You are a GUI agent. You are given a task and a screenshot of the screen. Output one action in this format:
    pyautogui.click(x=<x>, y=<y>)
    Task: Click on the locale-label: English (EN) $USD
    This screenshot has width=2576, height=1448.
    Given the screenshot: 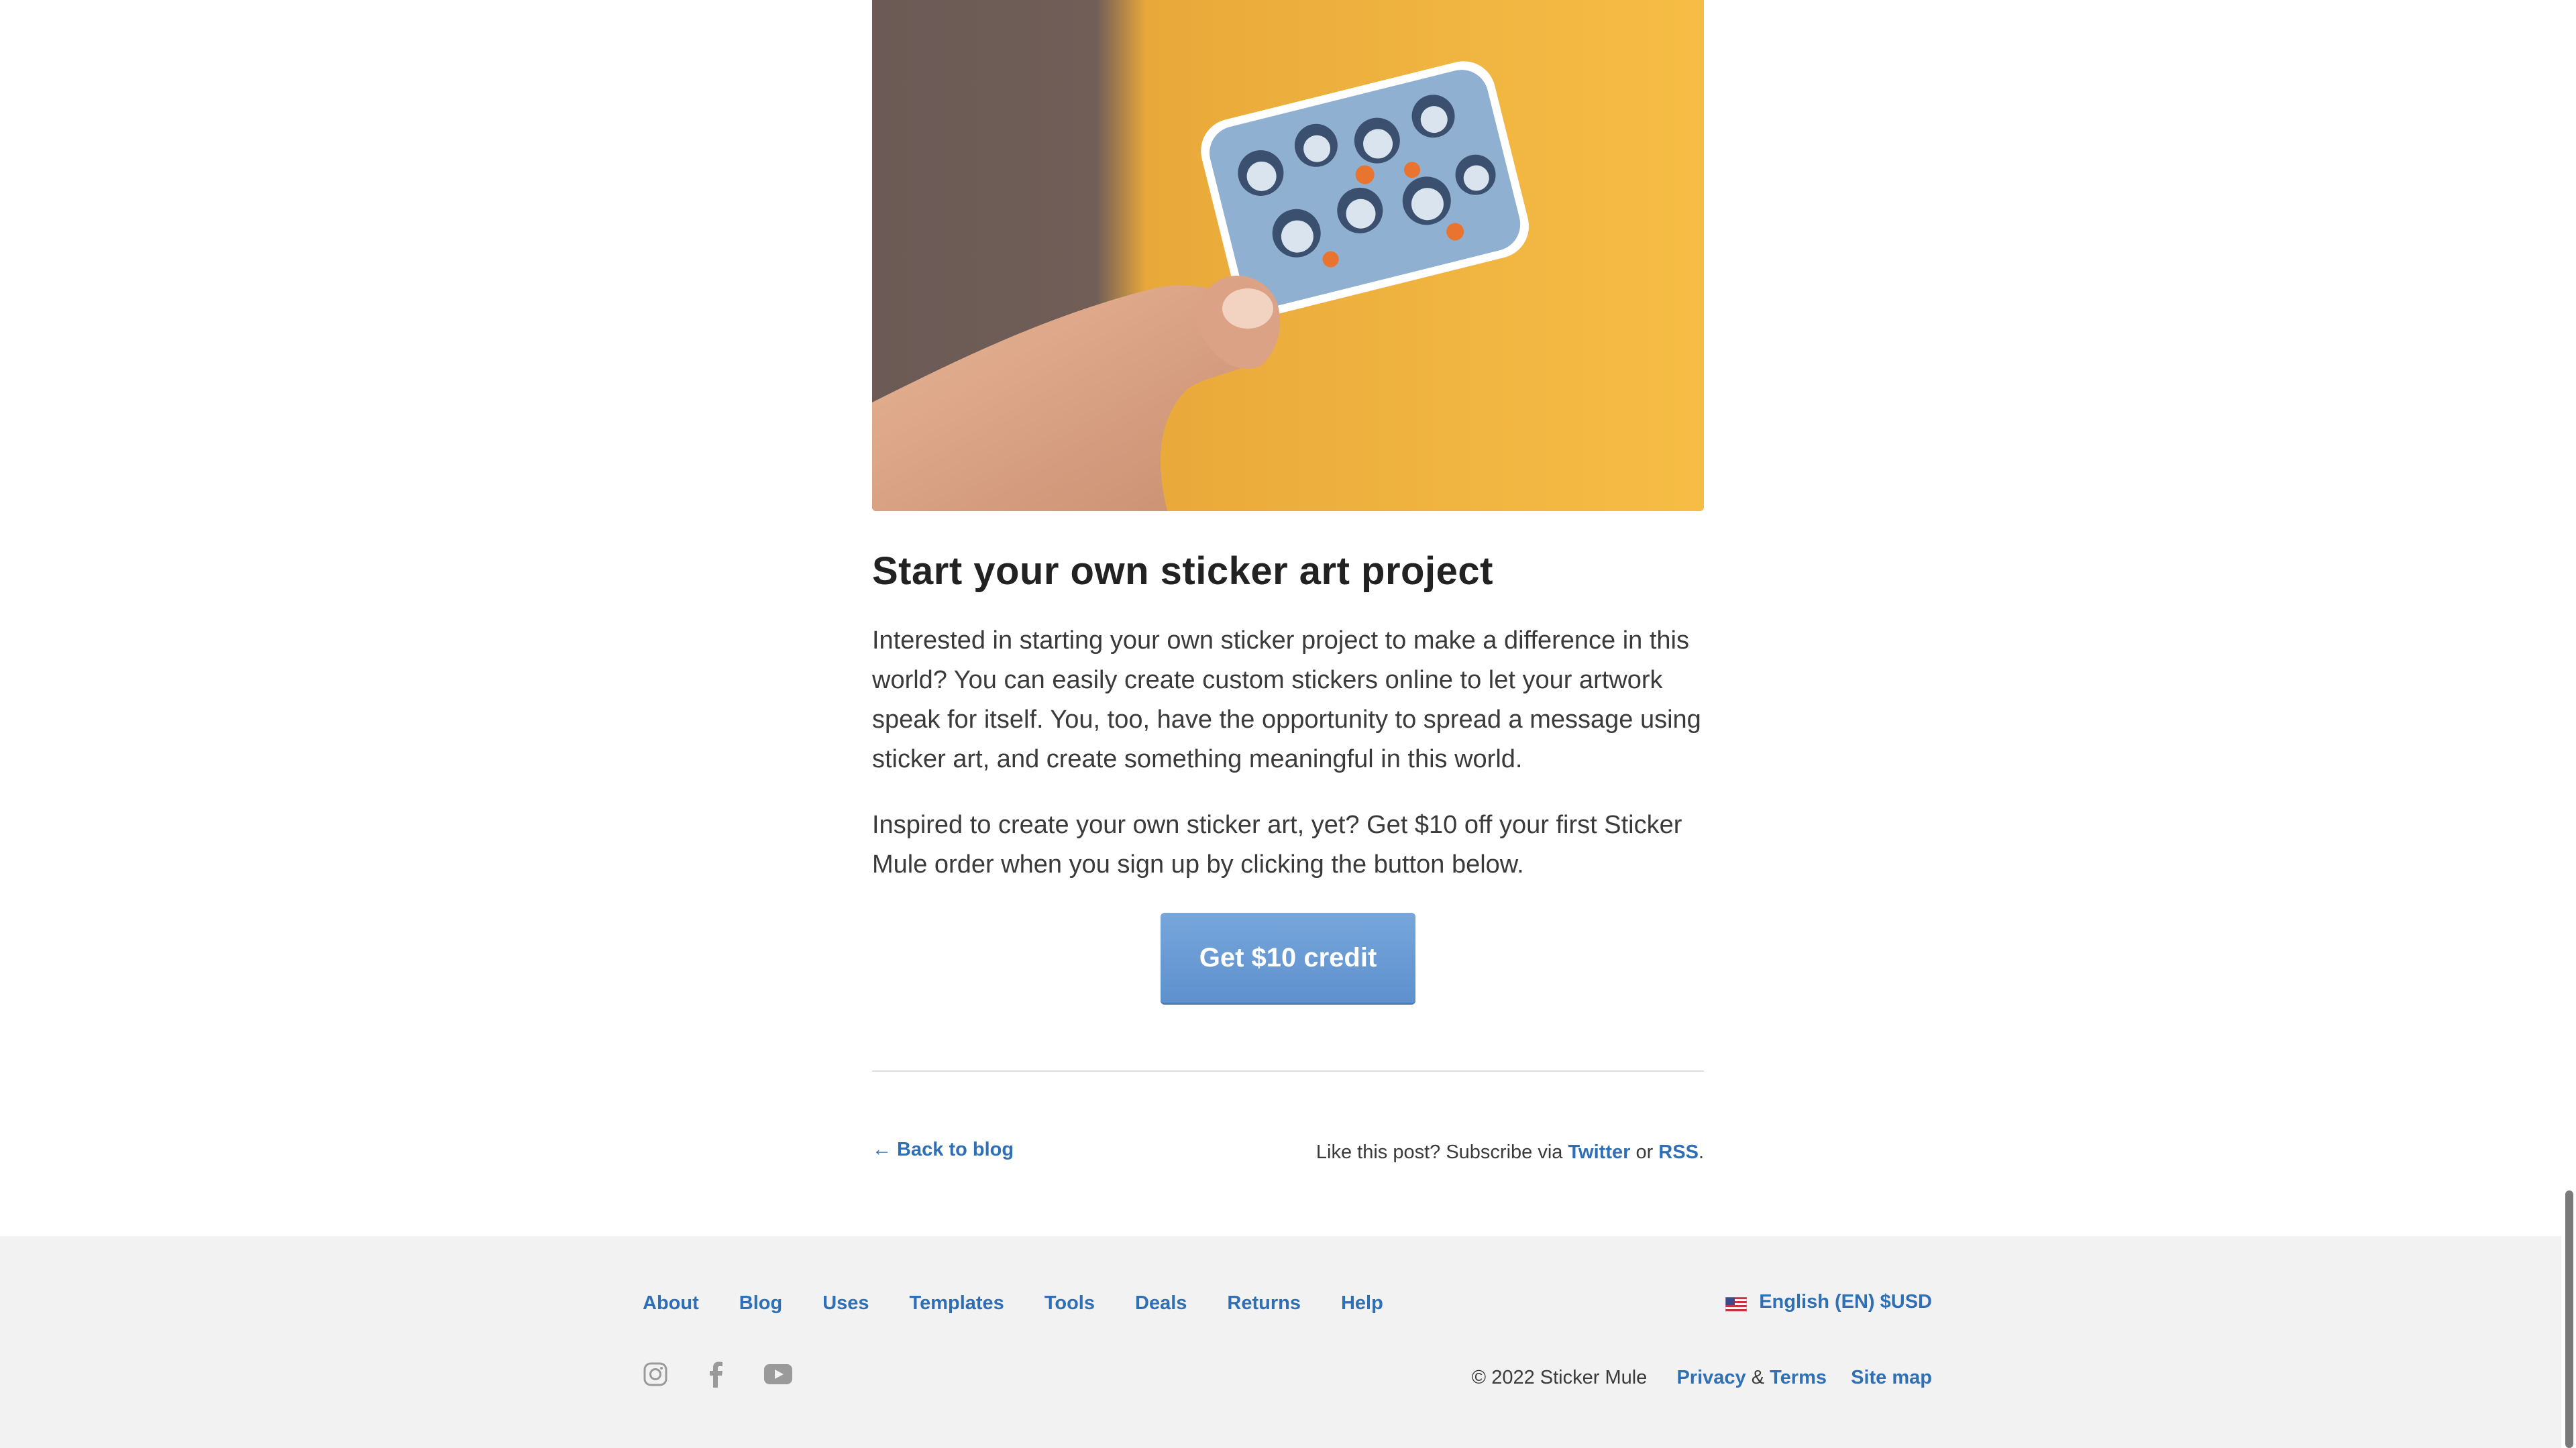 What is the action you would take?
    pyautogui.click(x=1845, y=1302)
    